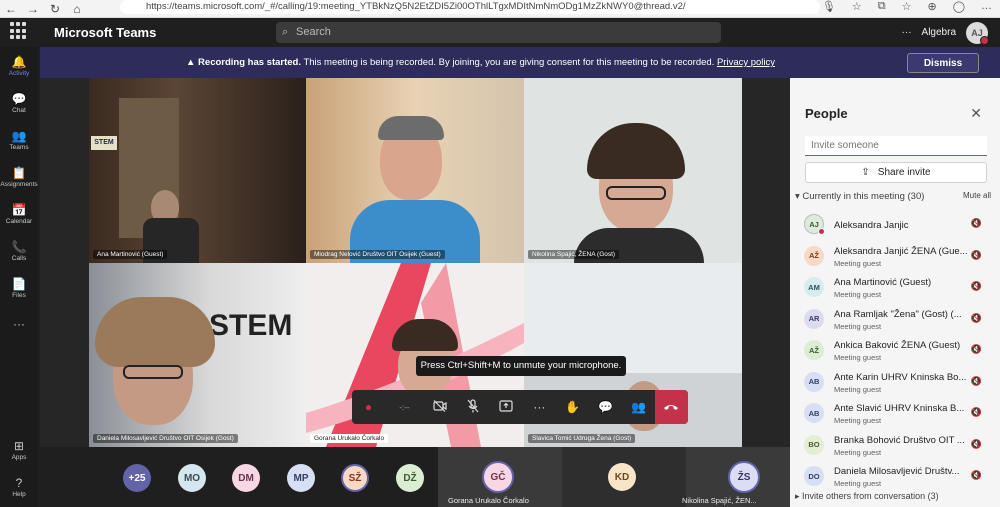  I want to click on rail-assignments: 📋 Assignments, so click(19, 176).